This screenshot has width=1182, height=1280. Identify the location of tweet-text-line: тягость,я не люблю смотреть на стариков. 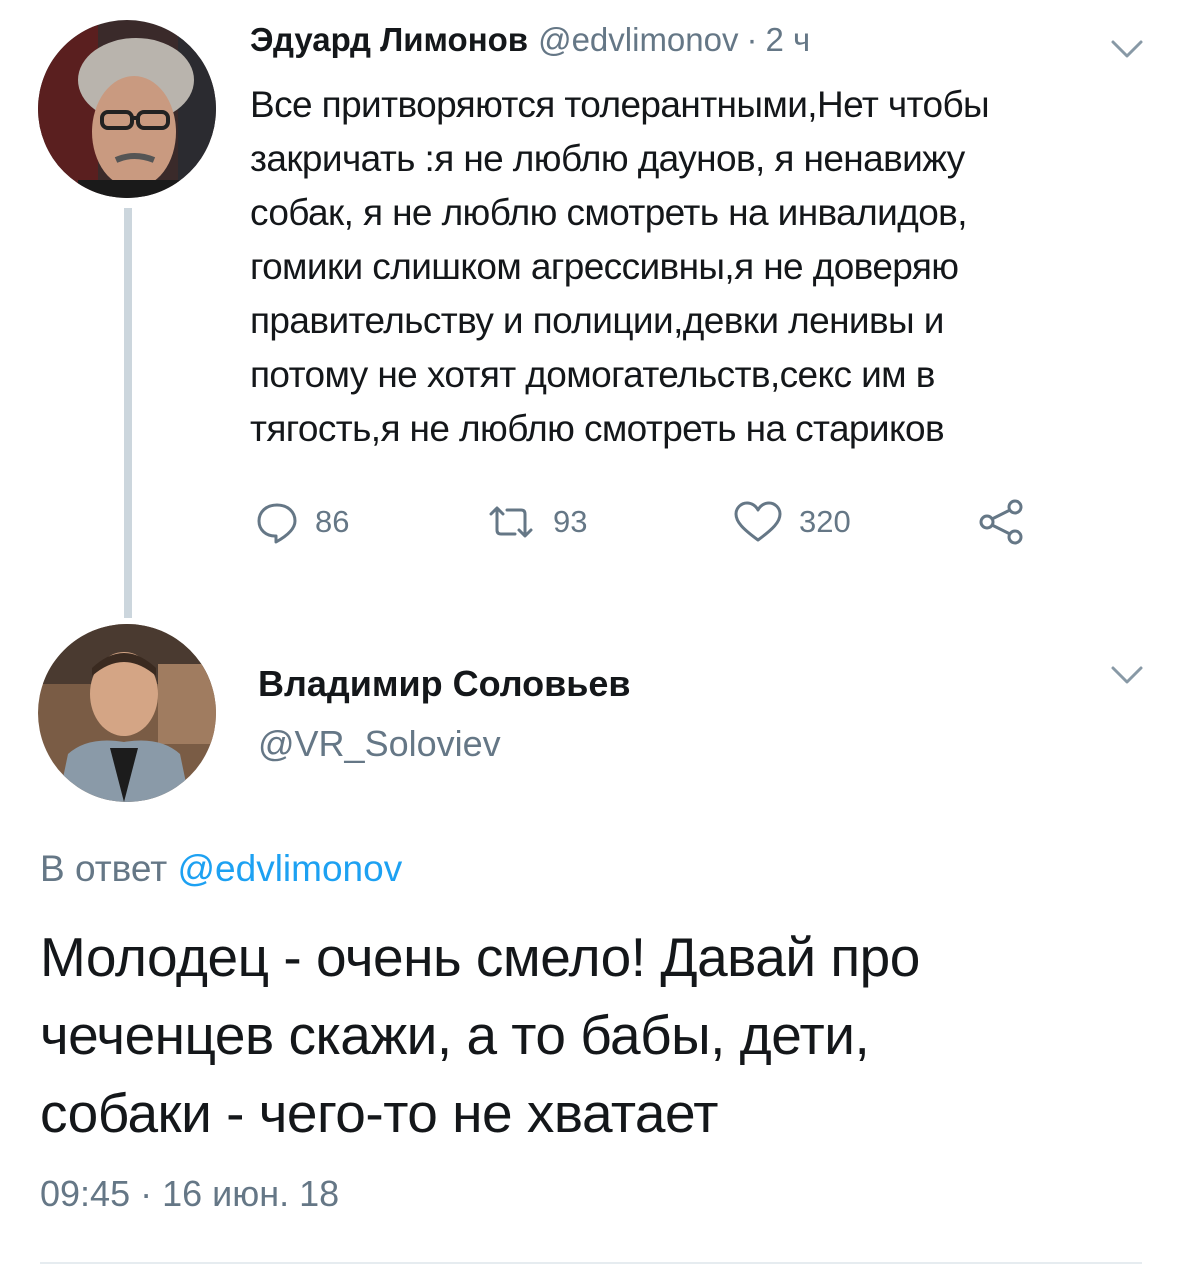
(597, 428).